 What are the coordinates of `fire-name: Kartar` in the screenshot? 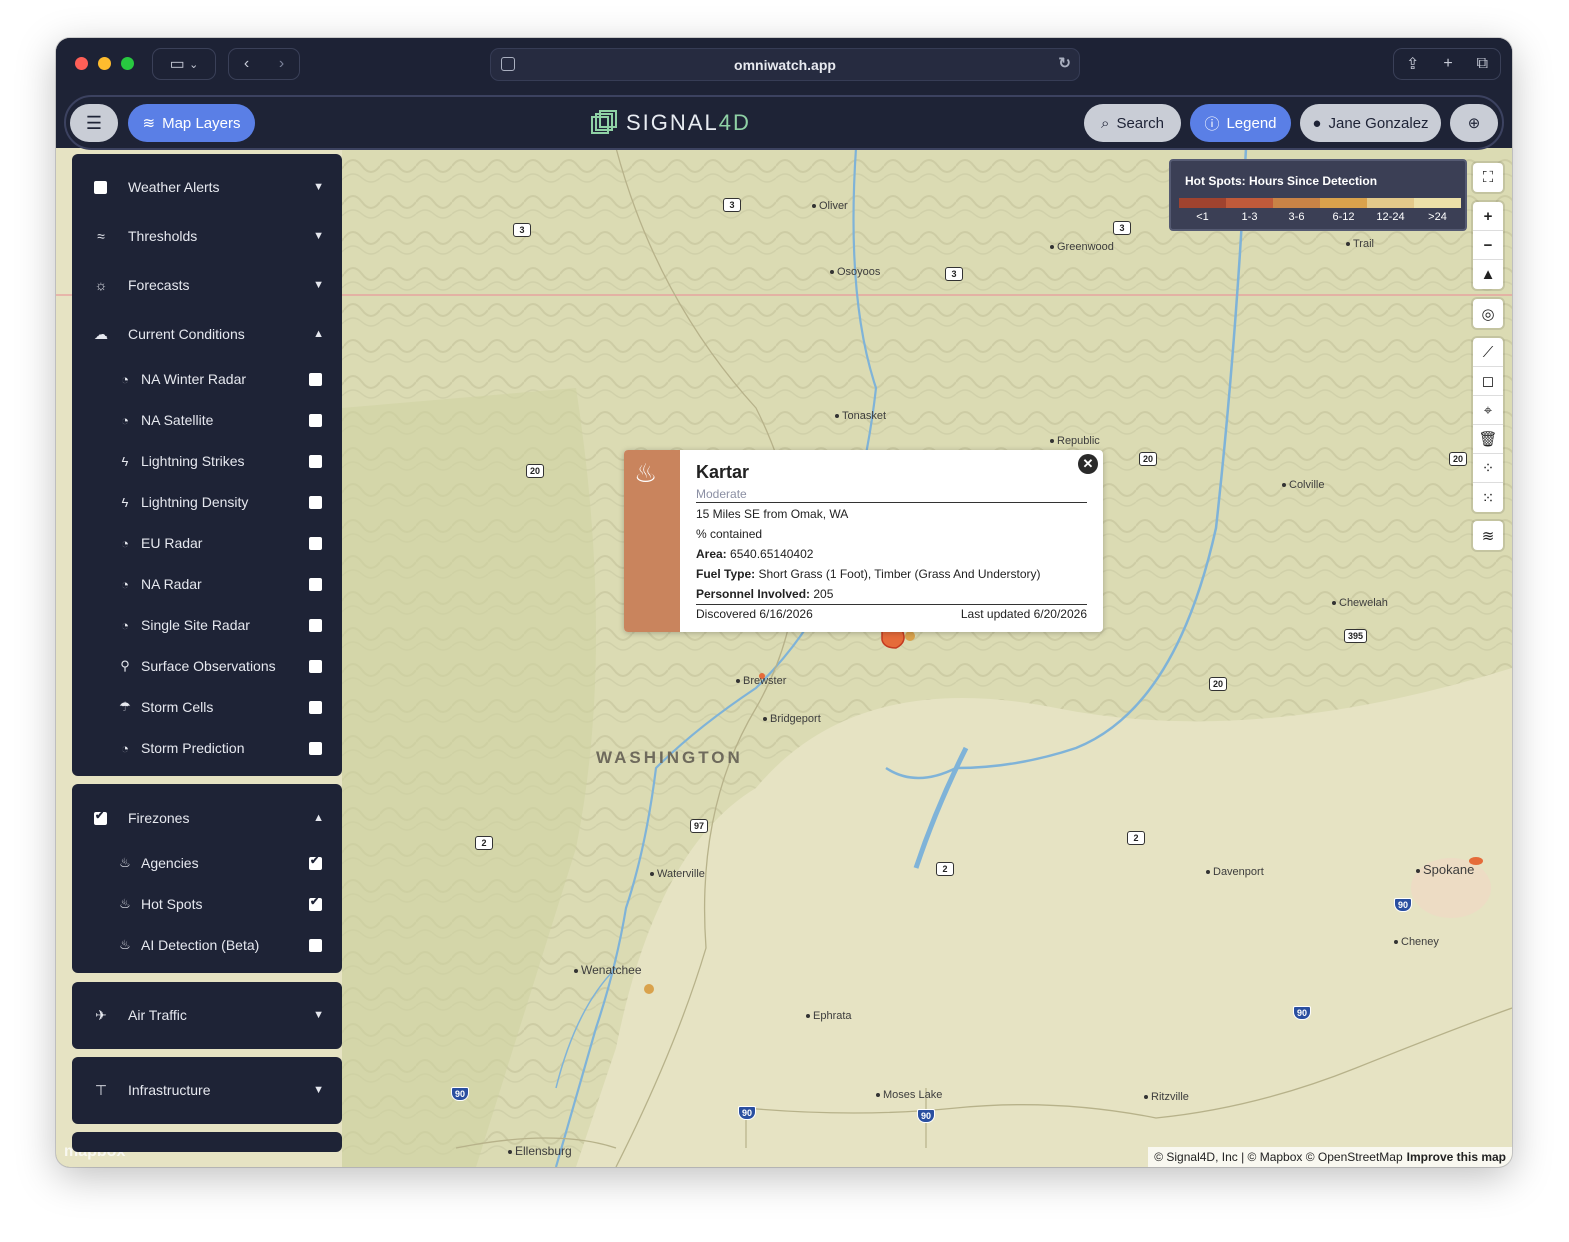 It's located at (723, 472).